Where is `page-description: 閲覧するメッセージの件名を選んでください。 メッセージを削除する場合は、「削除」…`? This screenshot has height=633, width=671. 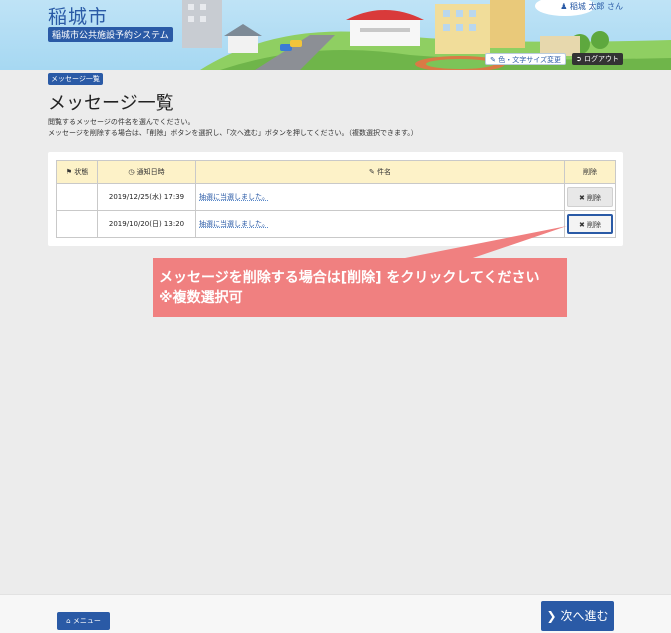 page-description: 閲覧するメッセージの件名を選んでください。 メッセージを削除する場合は、「削除」… is located at coordinates (233, 128).